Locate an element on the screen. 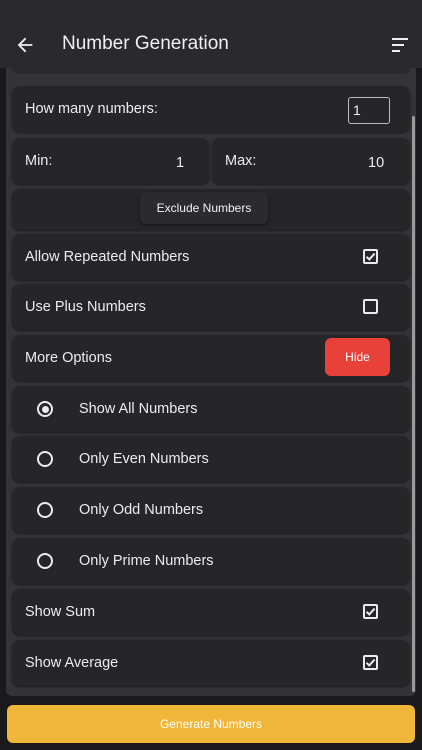  page-title: Number Generation is located at coordinates (145, 43).